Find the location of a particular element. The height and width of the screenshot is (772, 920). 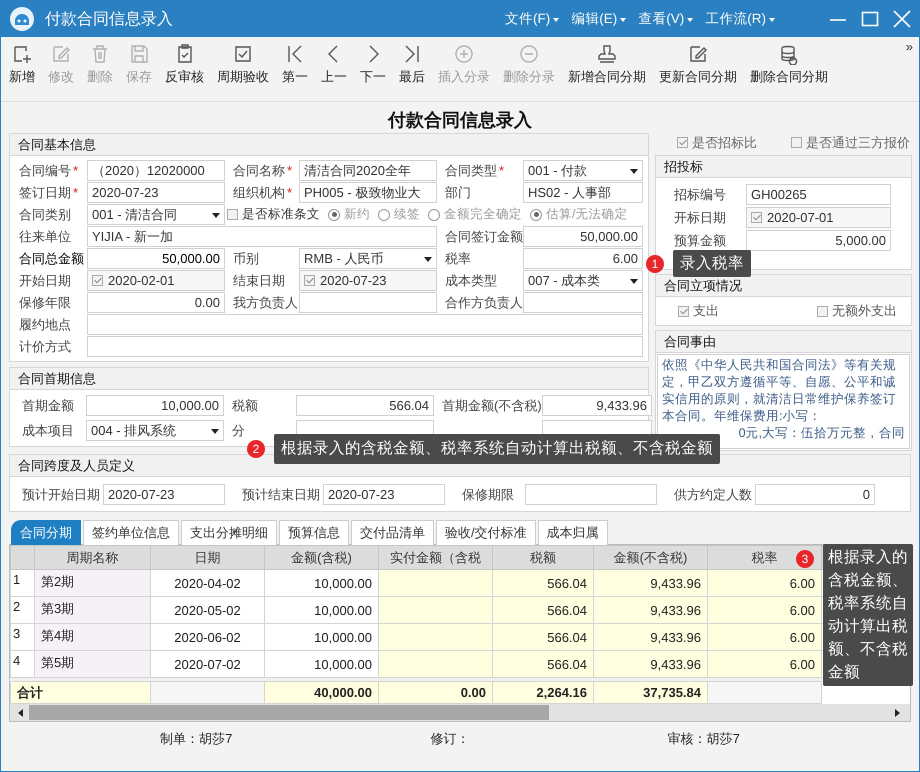

table-cell: 566.04 is located at coordinates (543, 664).